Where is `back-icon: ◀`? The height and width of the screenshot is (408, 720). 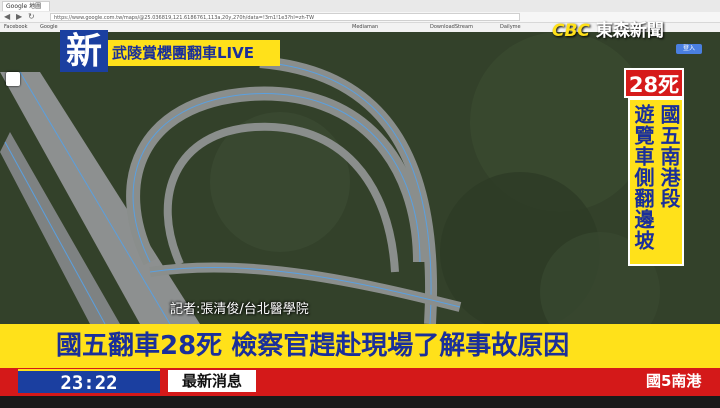 back-icon: ◀ is located at coordinates (7, 17).